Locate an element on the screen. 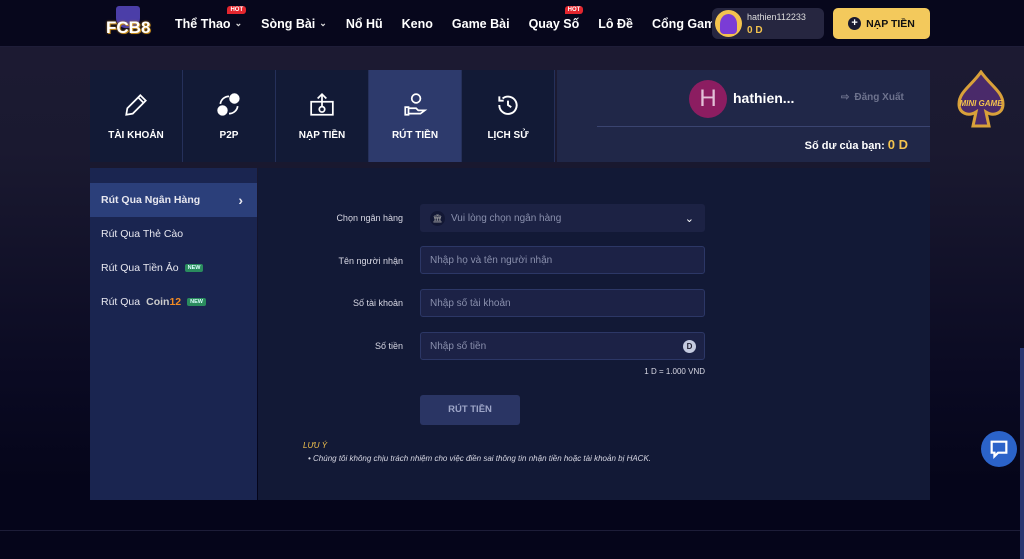 This screenshot has height=559, width=1024. method-tien-ao: Rút Qua Tiền Ảo NEW is located at coordinates (173, 268).